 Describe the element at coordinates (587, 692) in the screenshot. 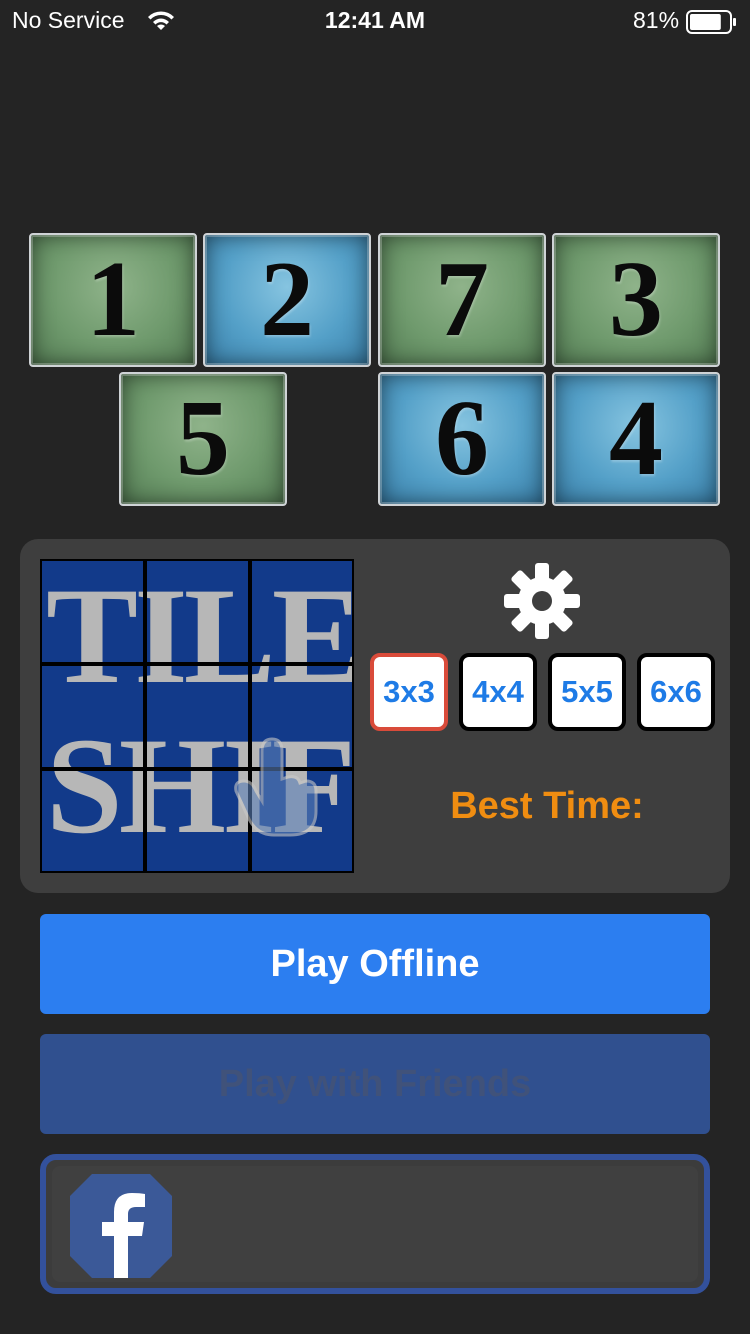

I see `size-5x5-button: 5x5` at that location.